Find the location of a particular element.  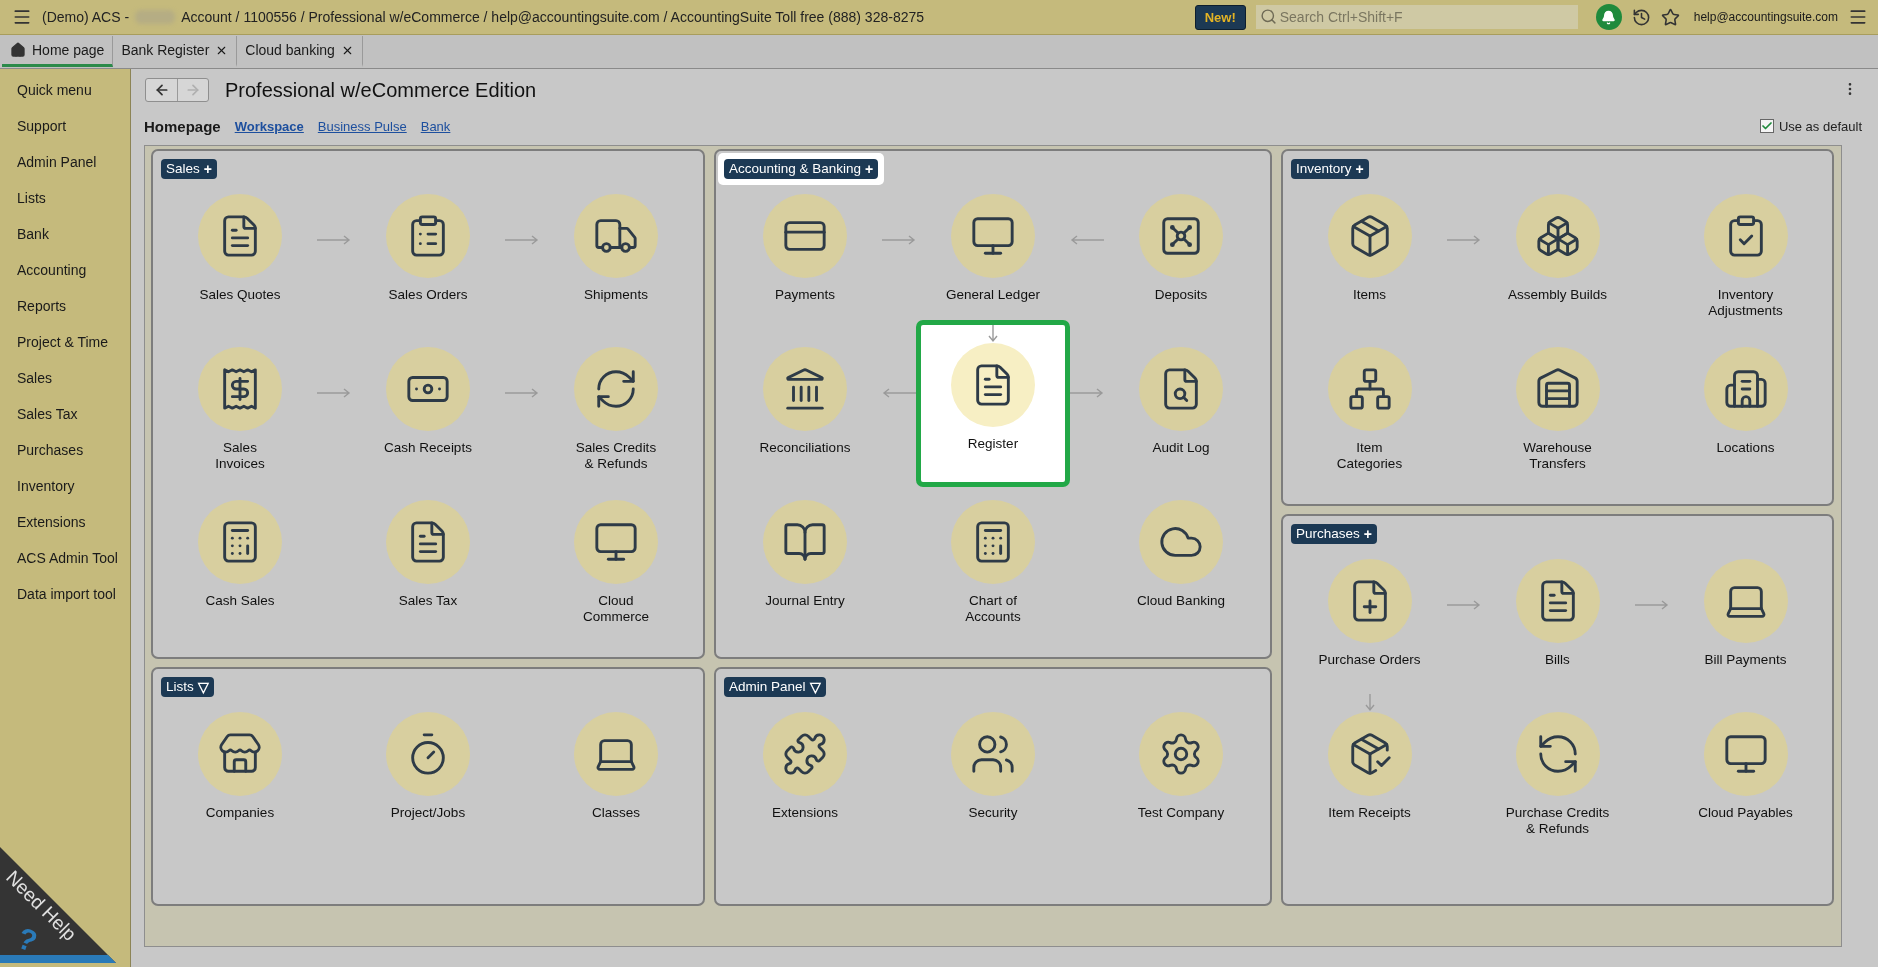

tab: Bank Register is located at coordinates (175, 51).